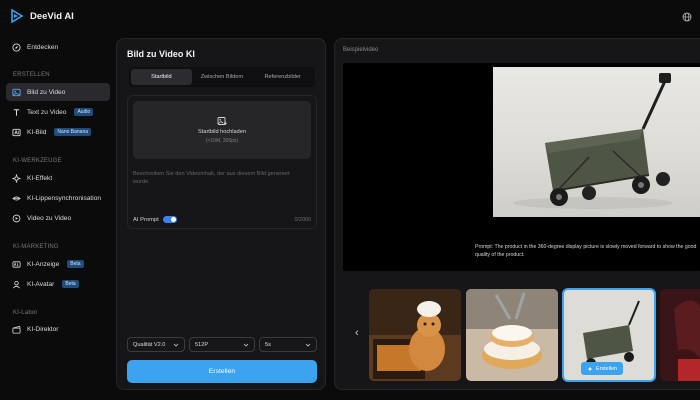  What do you see at coordinates (222, 141) in the screenshot?
I see `upload-hint: (<10M, 300px)` at bounding box center [222, 141].